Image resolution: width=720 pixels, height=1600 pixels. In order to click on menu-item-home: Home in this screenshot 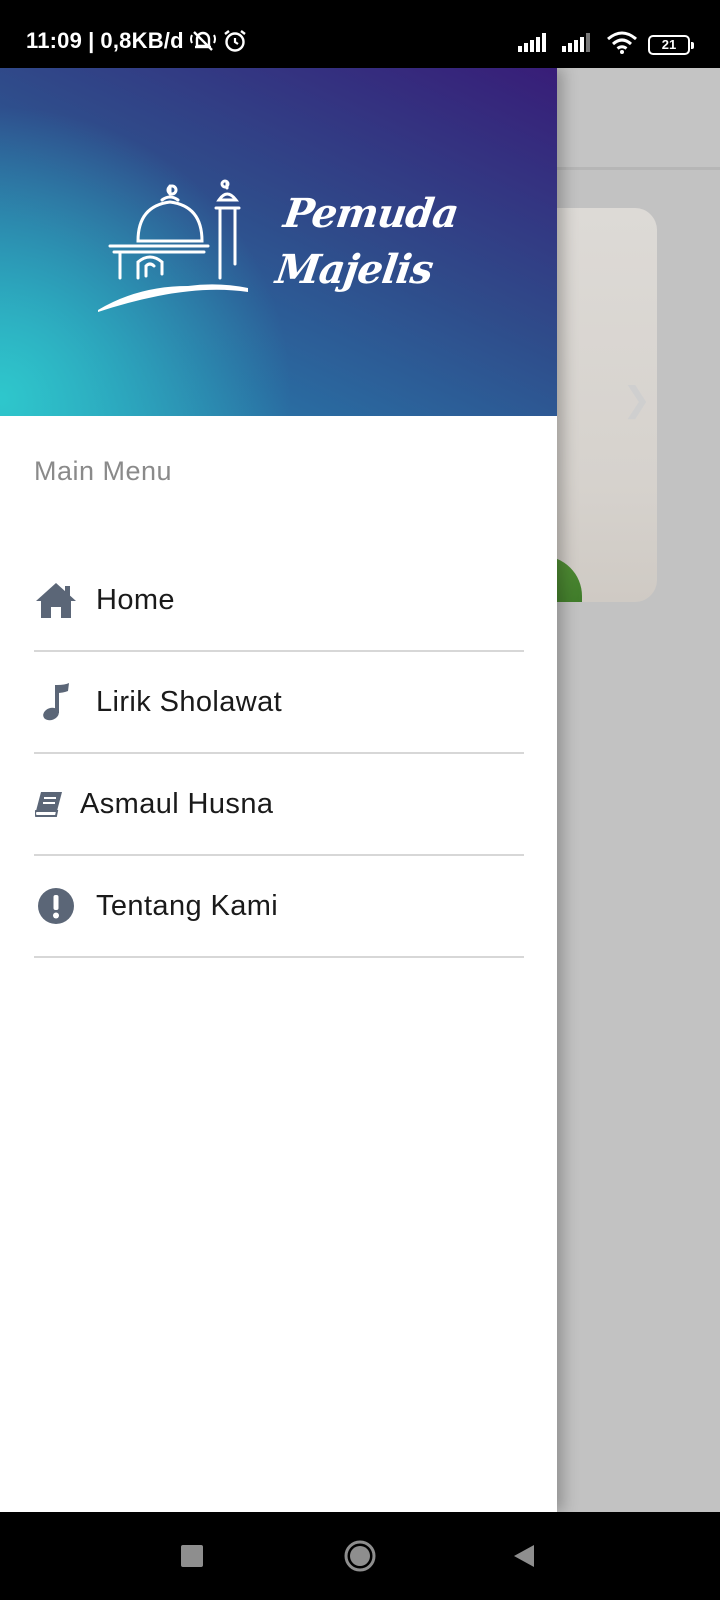, I will do `click(279, 601)`.